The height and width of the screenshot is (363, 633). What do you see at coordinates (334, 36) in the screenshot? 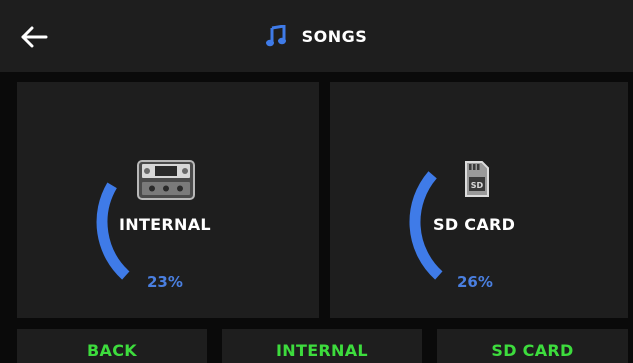
I see `page-title: SONGS` at bounding box center [334, 36].